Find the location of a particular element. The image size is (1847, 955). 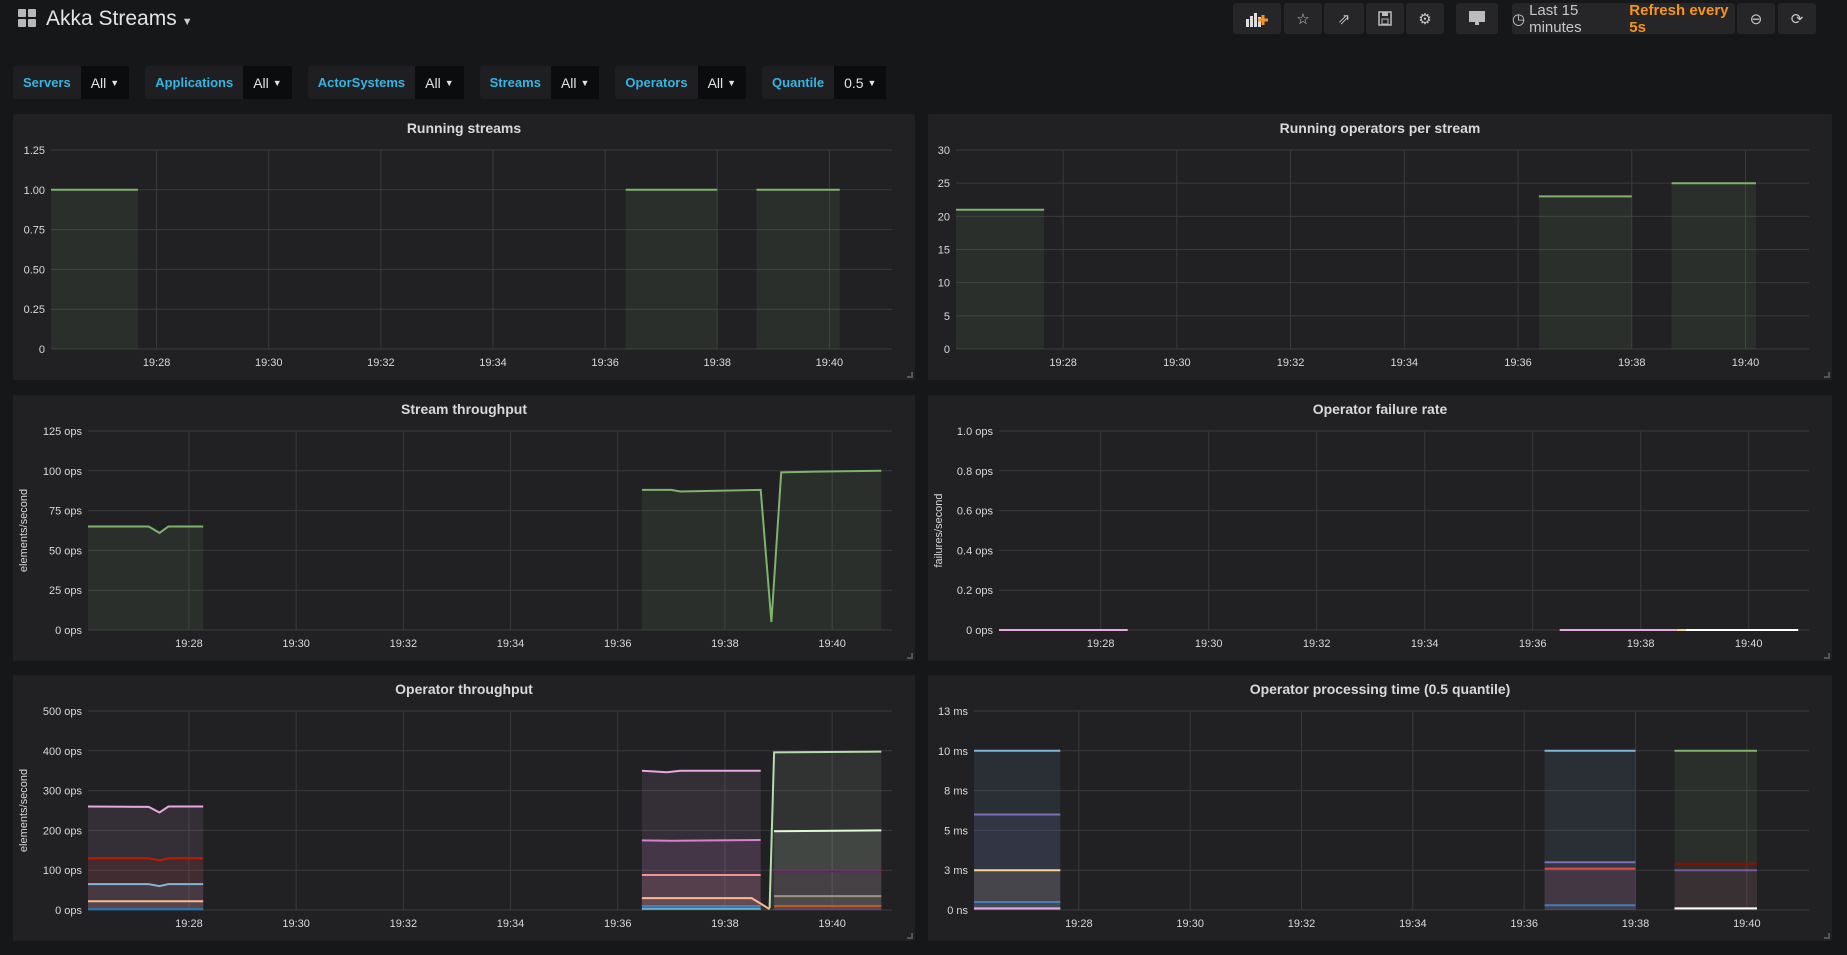

y-tick-label: 5 is located at coordinates (947, 317).